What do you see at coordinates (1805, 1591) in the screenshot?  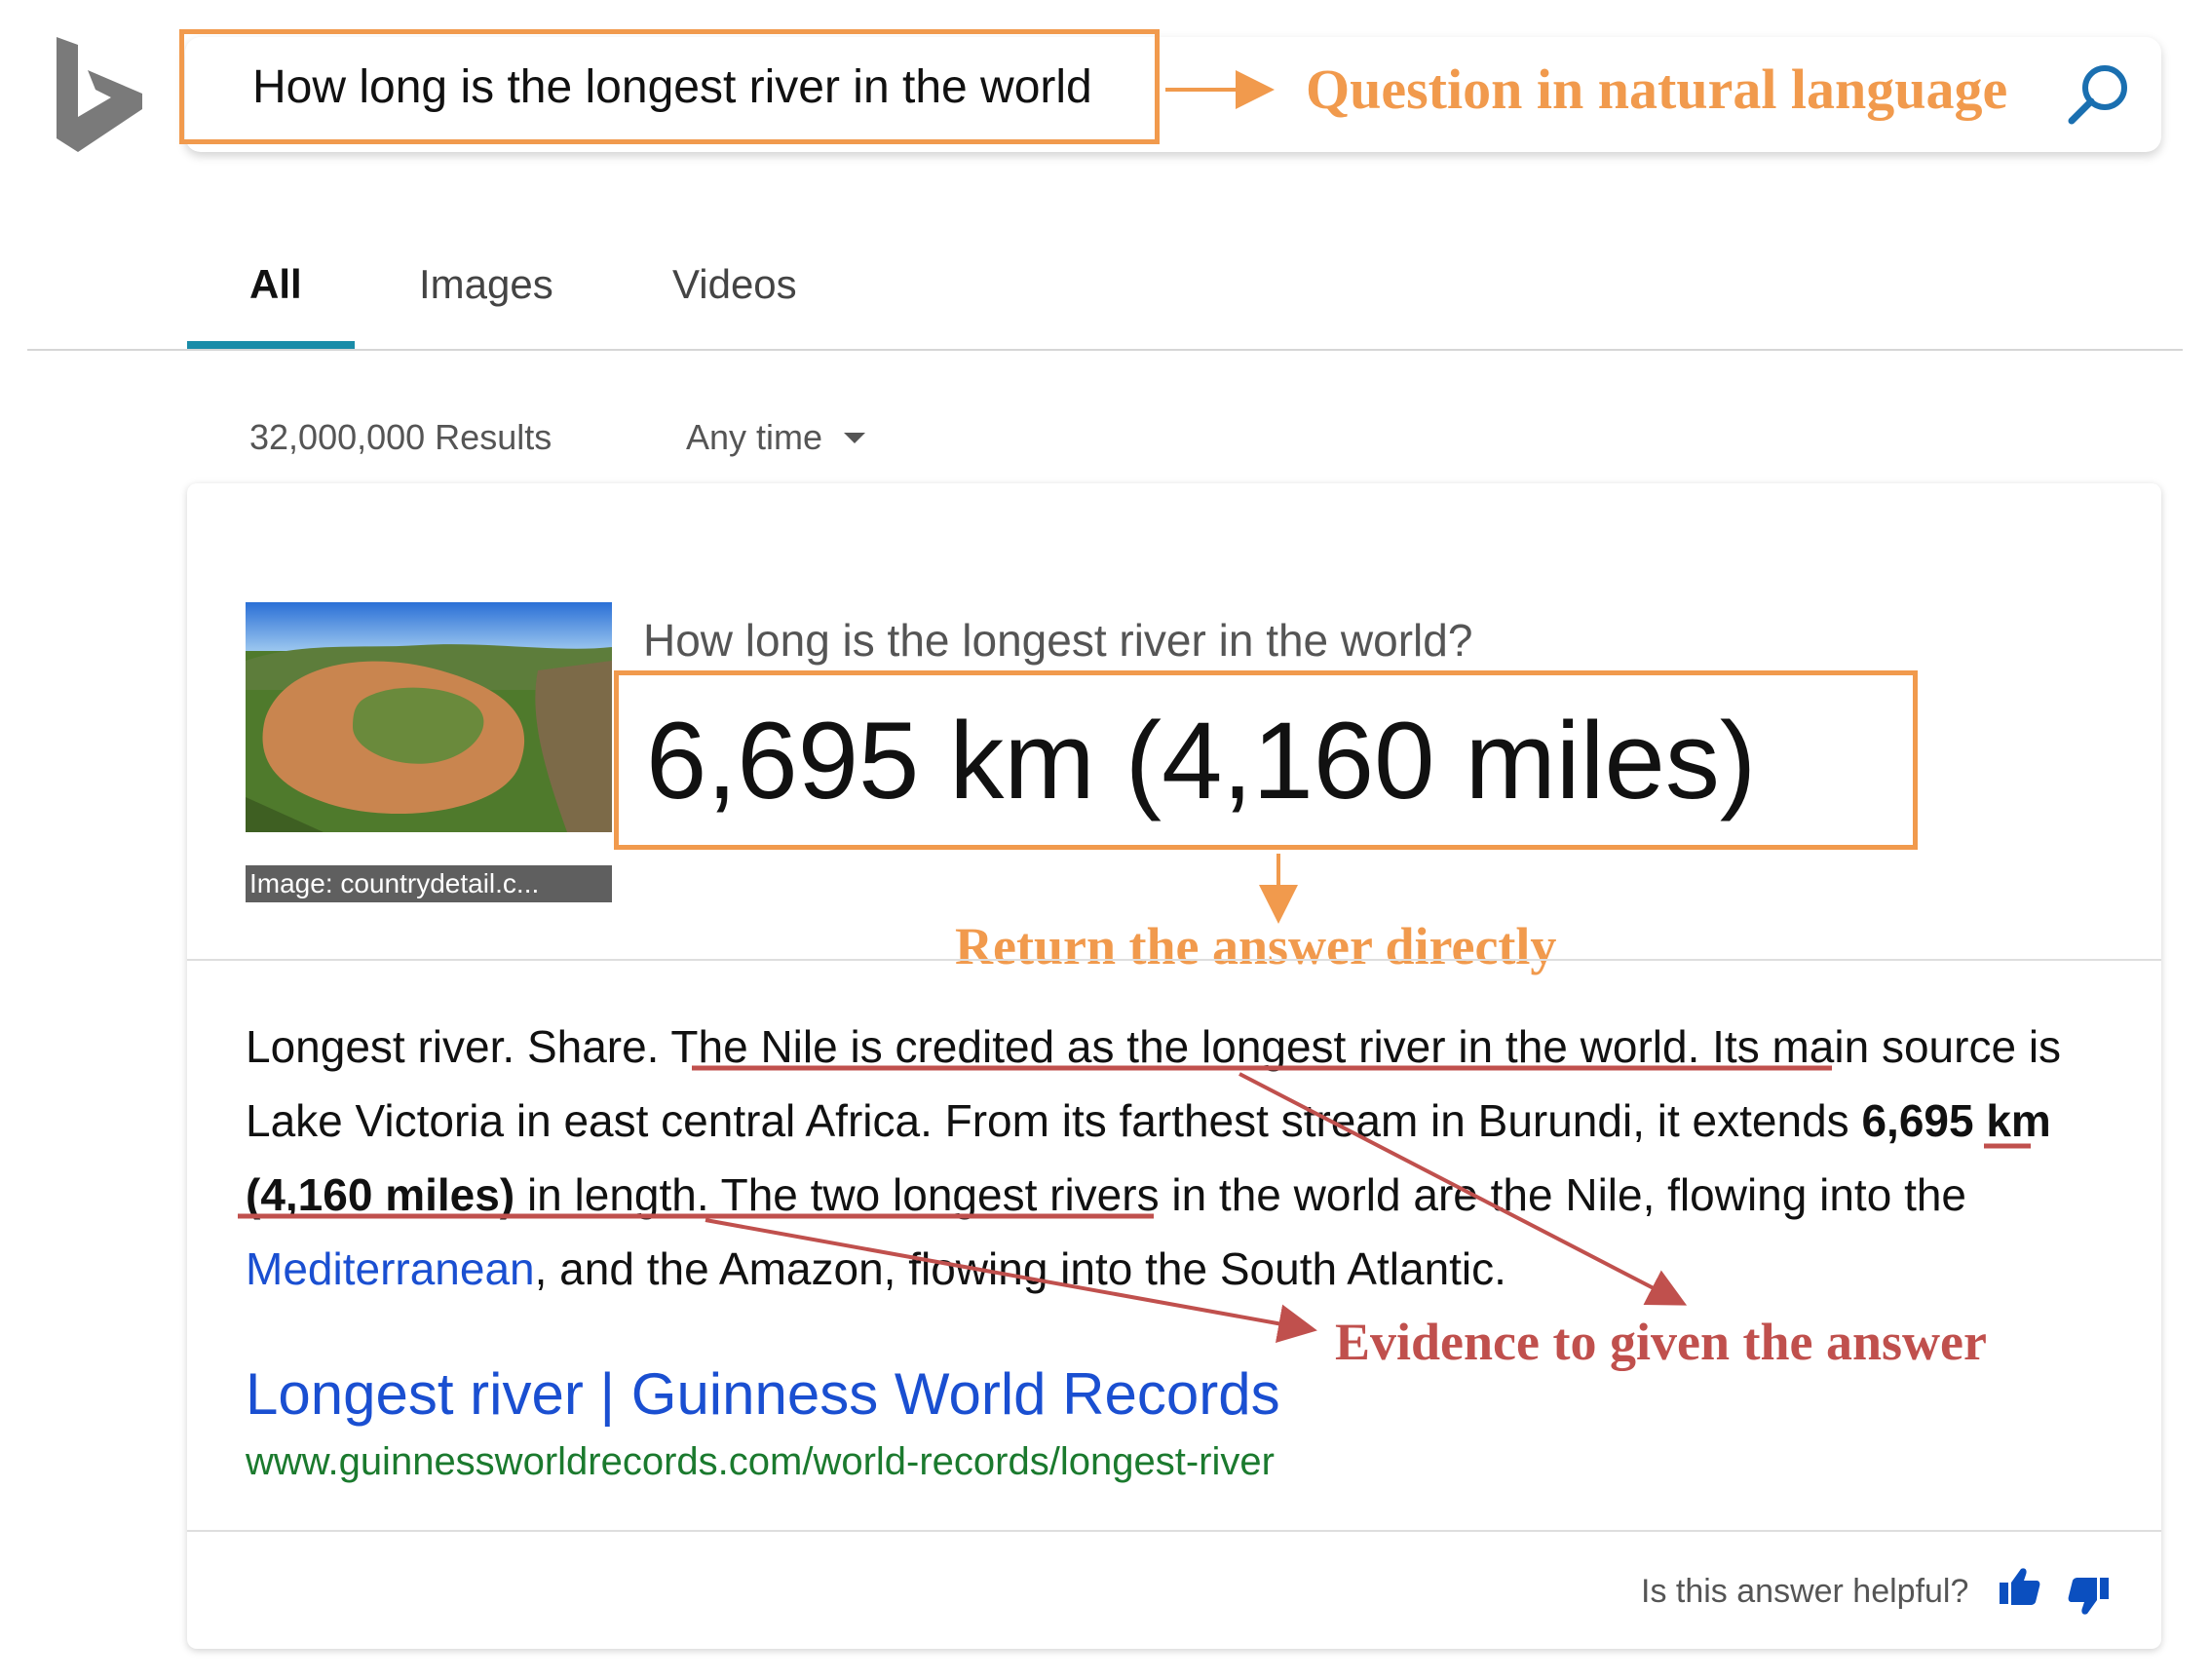 I see `feedback-prompt: Is this answer helpful?` at bounding box center [1805, 1591].